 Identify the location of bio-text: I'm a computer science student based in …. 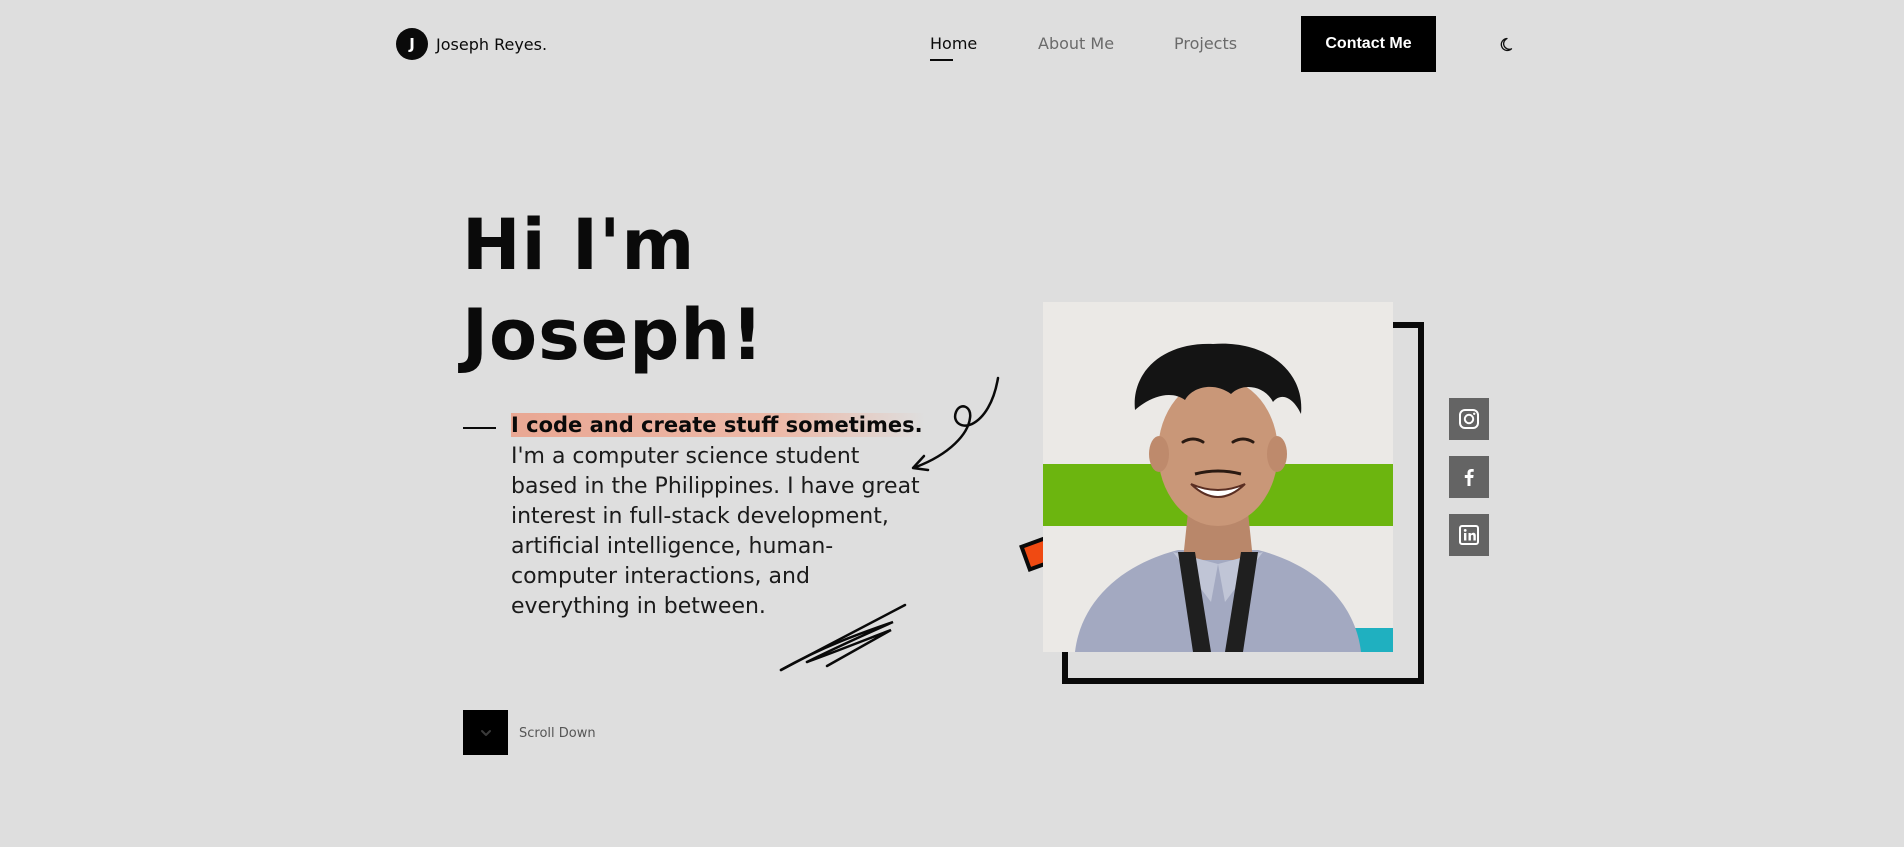
(715, 531).